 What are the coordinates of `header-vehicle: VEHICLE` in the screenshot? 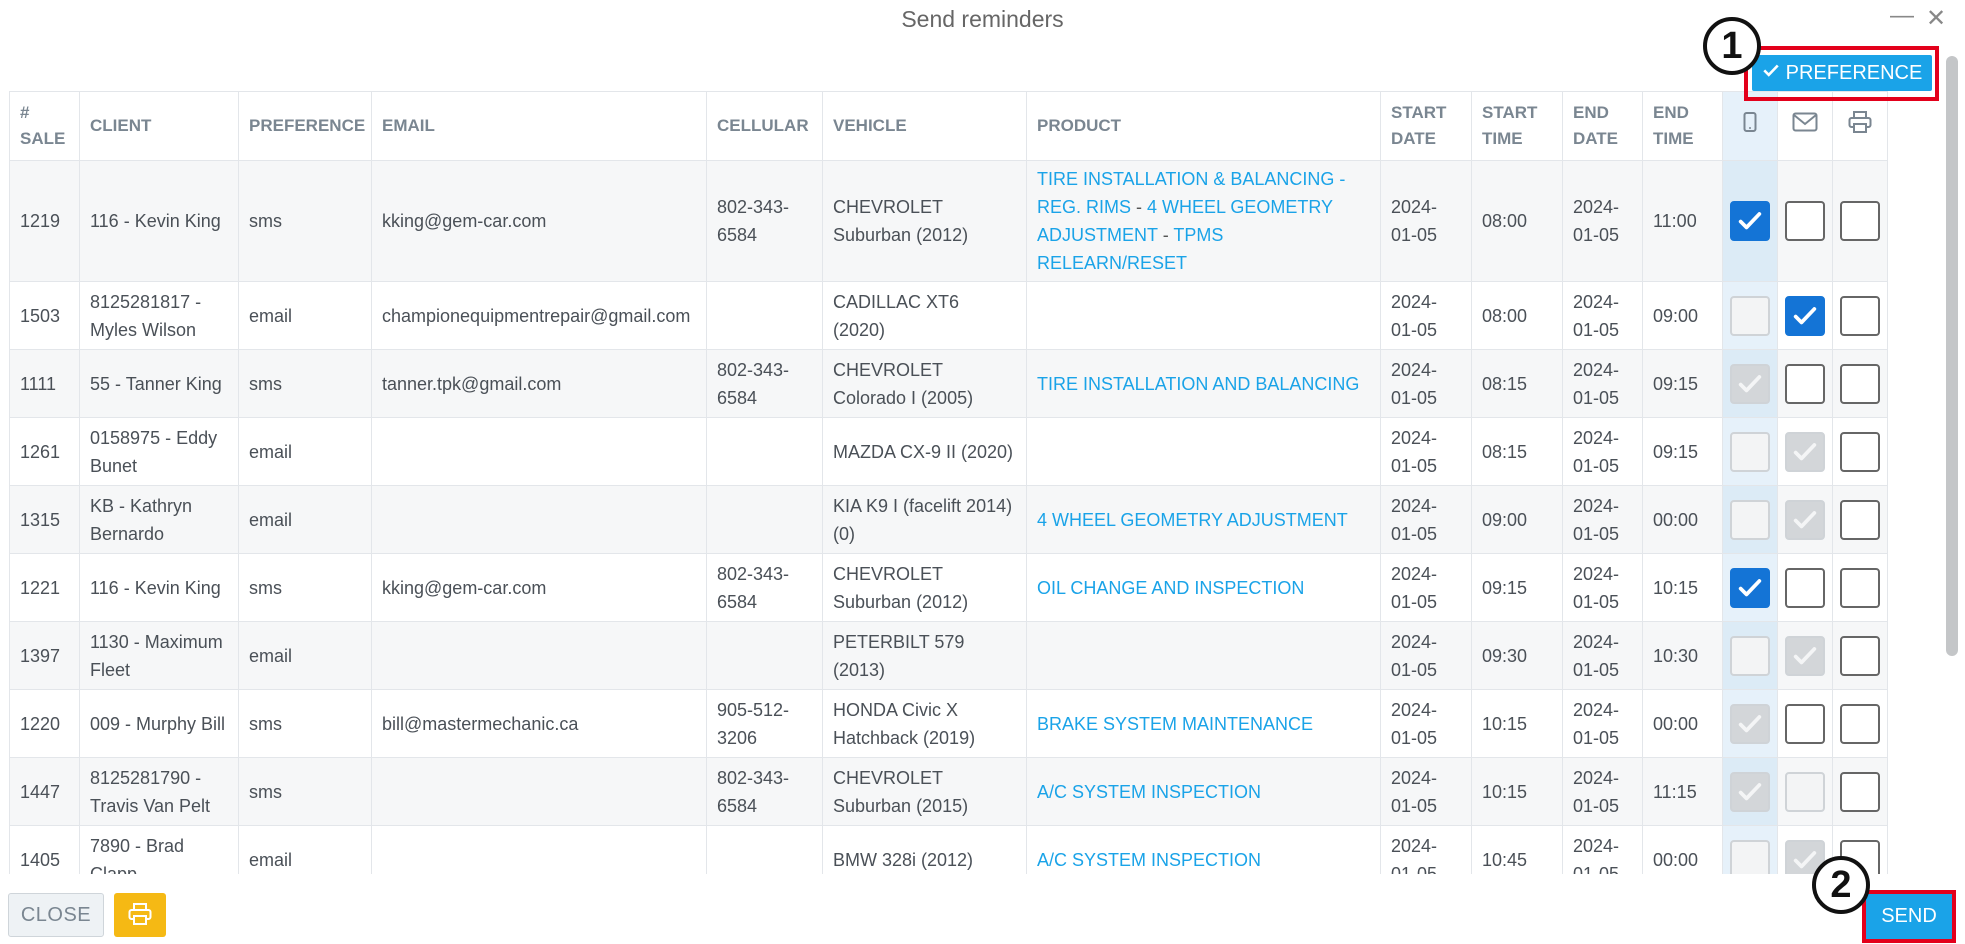 It's located at (924, 126).